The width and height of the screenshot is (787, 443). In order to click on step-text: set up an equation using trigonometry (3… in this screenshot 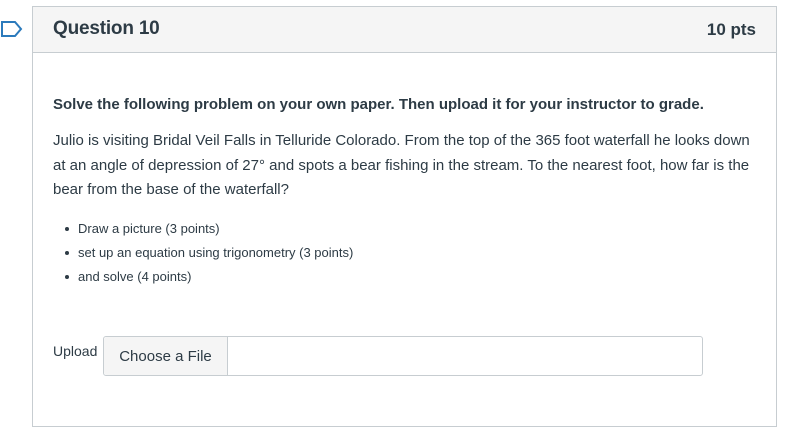, I will do `click(216, 252)`.